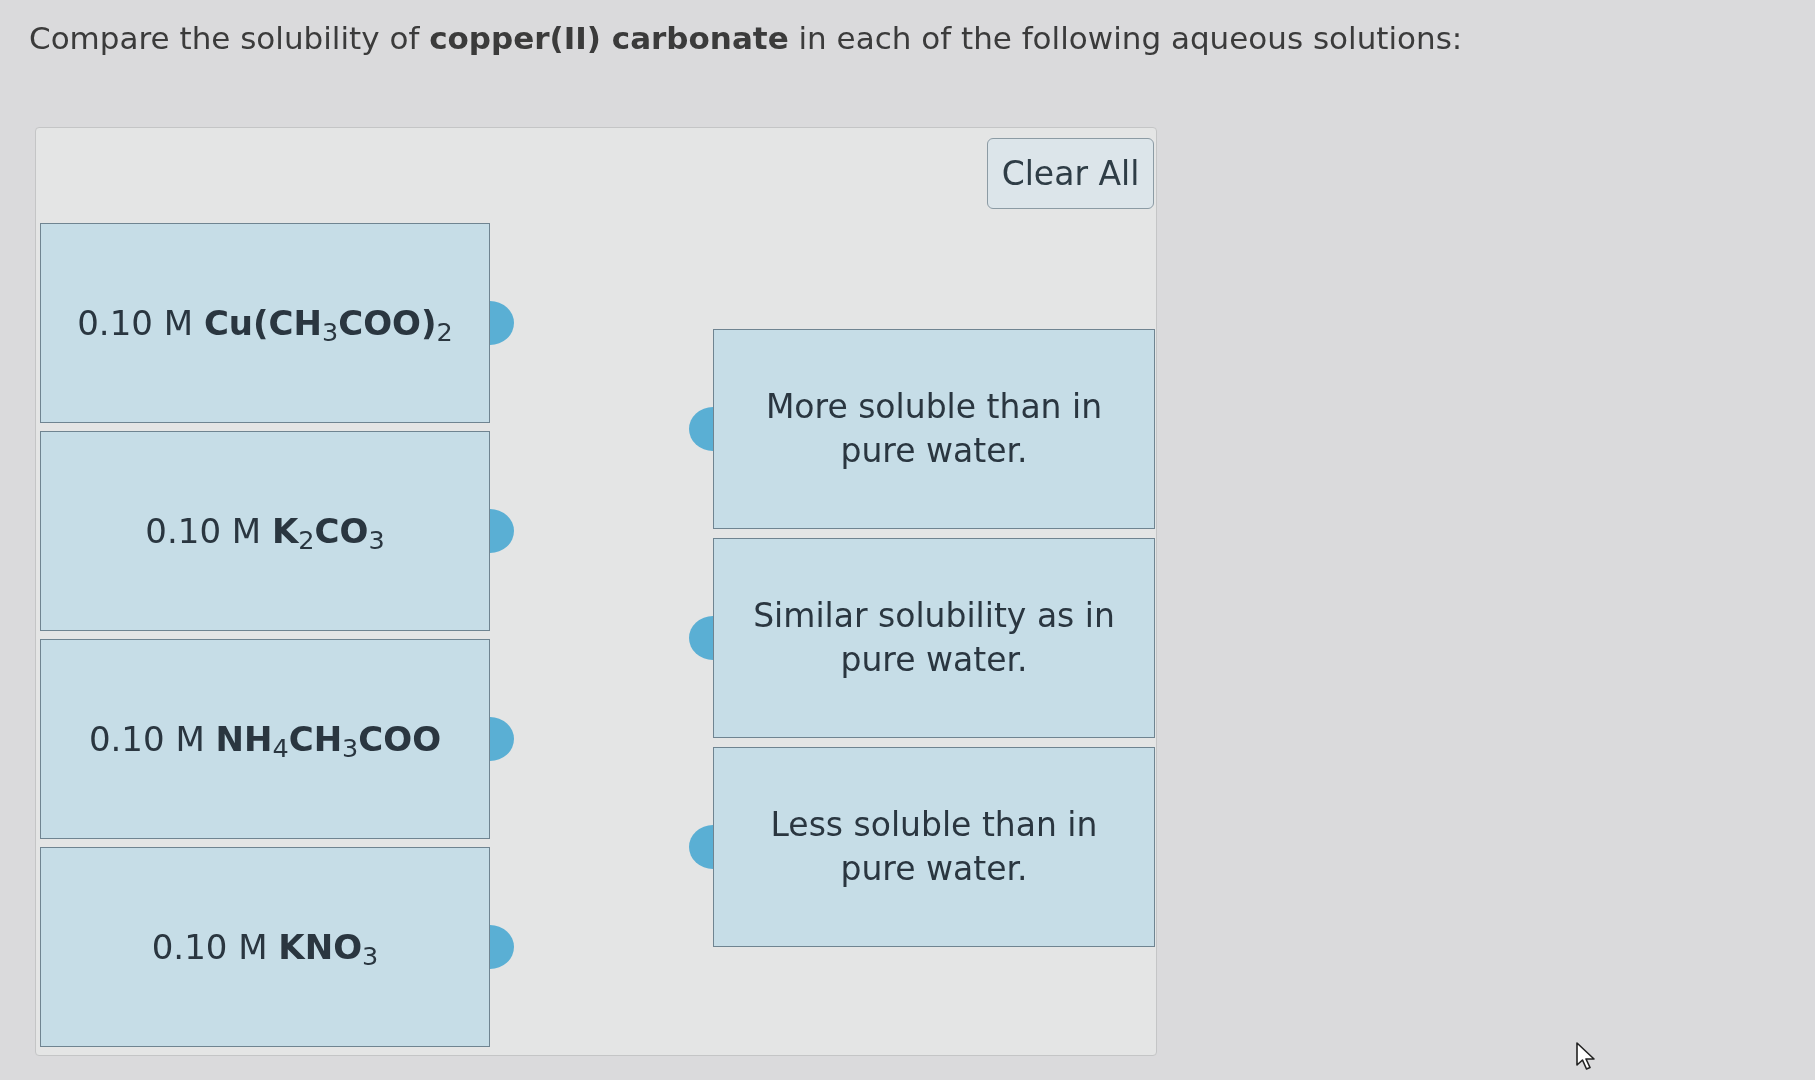 This screenshot has width=1815, height=1080. I want to click on solution-card: 0.10 M KNO$_{3}$, so click(265, 947).